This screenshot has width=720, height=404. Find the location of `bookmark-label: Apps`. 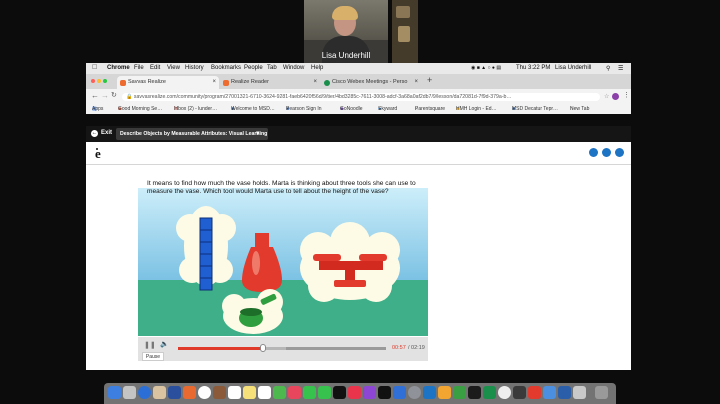

bookmark-label: Apps is located at coordinates (98, 109).